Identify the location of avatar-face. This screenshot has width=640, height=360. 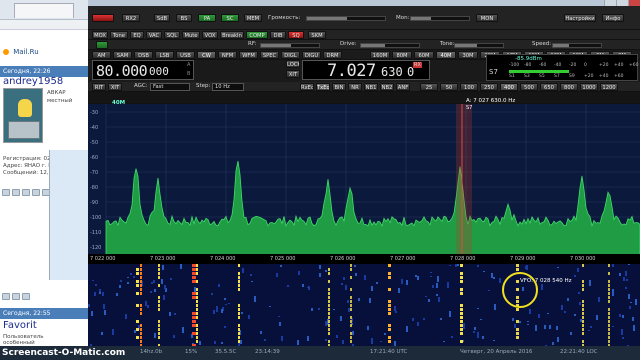
(25, 108).